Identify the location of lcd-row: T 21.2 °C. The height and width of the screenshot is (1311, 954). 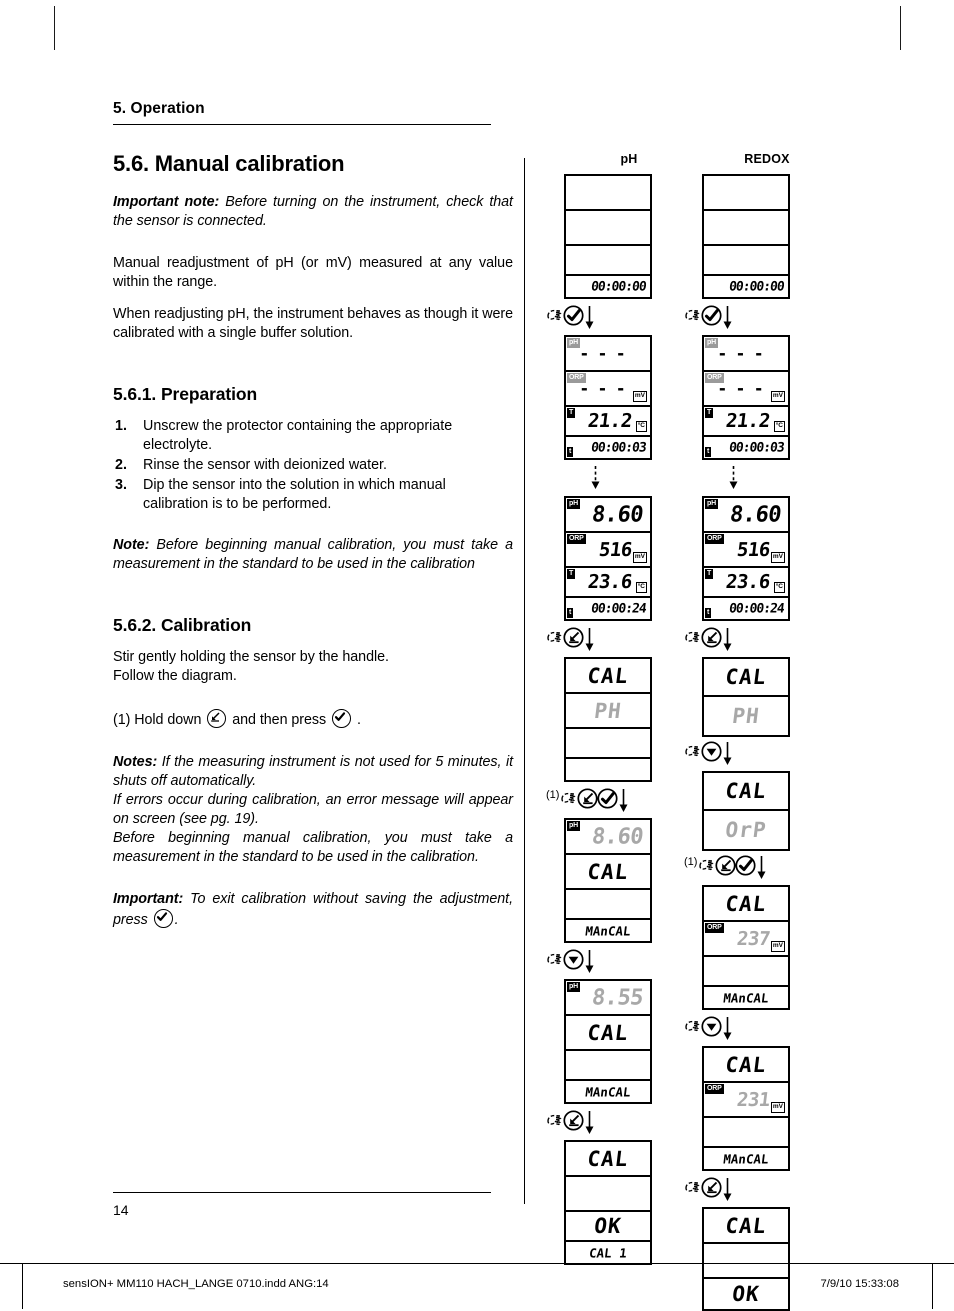
(746, 422).